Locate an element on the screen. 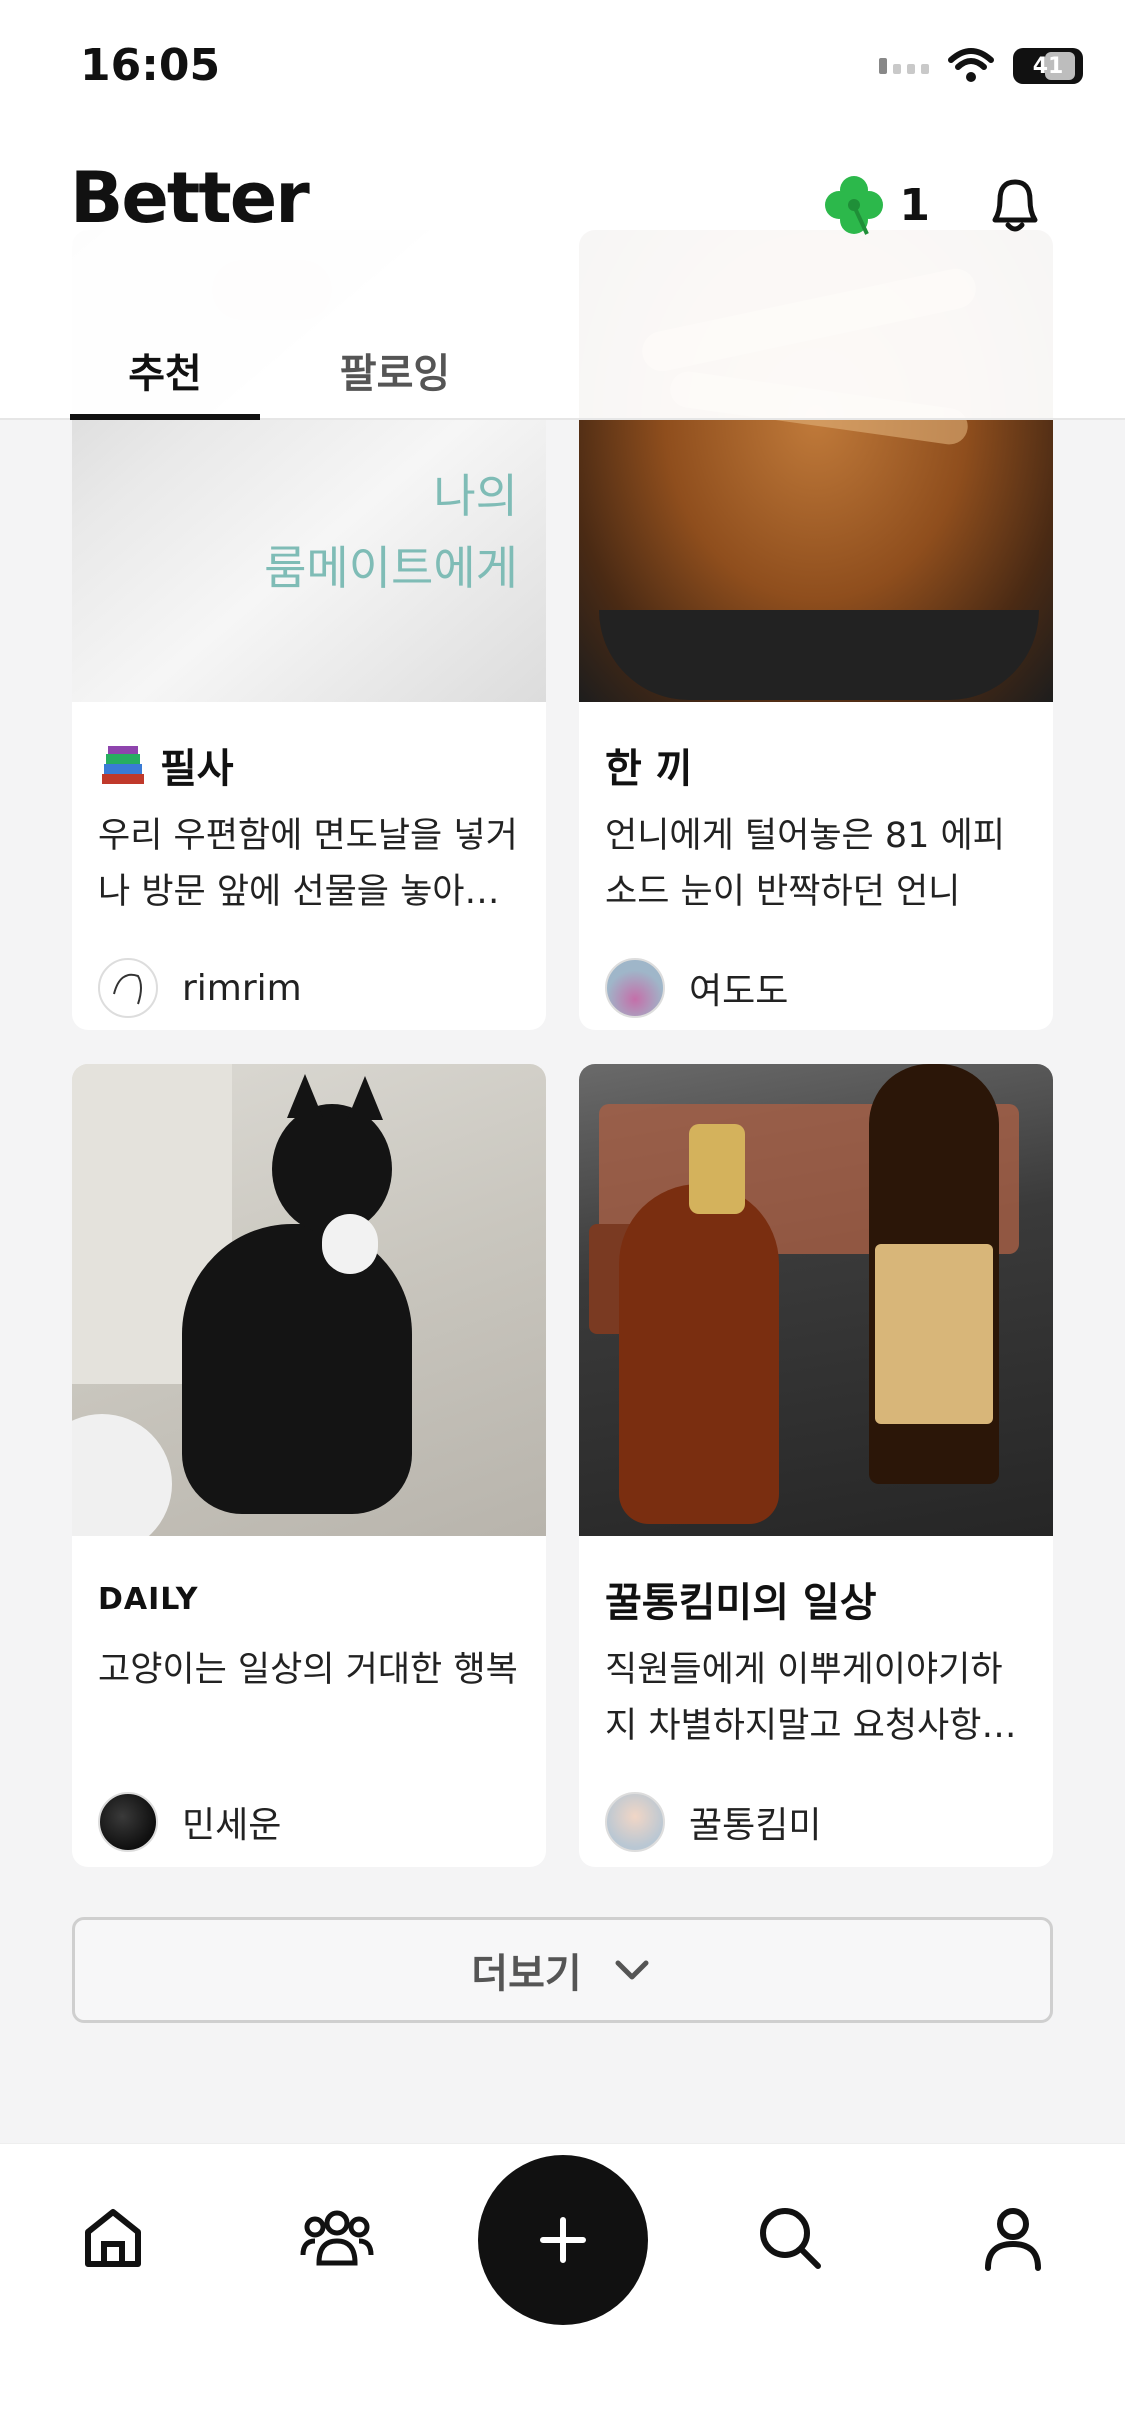  post-author: rimrim is located at coordinates (309, 988).